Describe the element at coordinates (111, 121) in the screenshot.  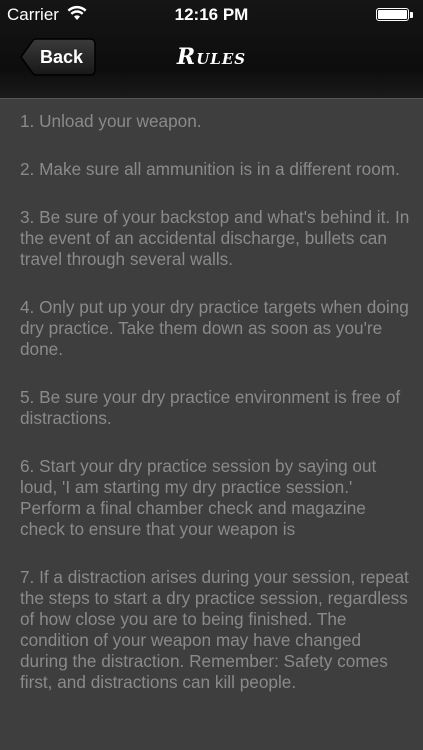
I see `rule-item: 1. Unload your weapon.` at that location.